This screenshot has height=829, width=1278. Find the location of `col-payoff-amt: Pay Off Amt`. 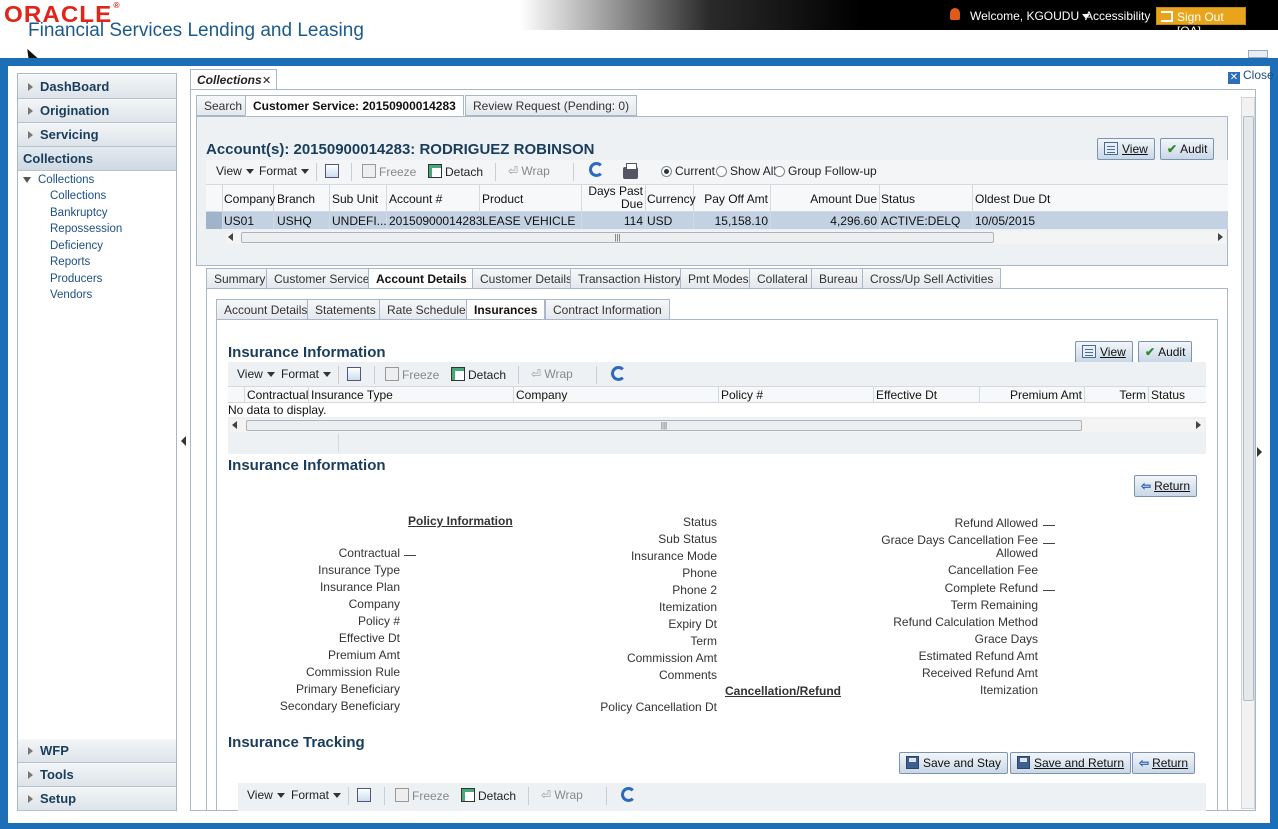

col-payoff-amt: Pay Off Amt is located at coordinates (732, 199).